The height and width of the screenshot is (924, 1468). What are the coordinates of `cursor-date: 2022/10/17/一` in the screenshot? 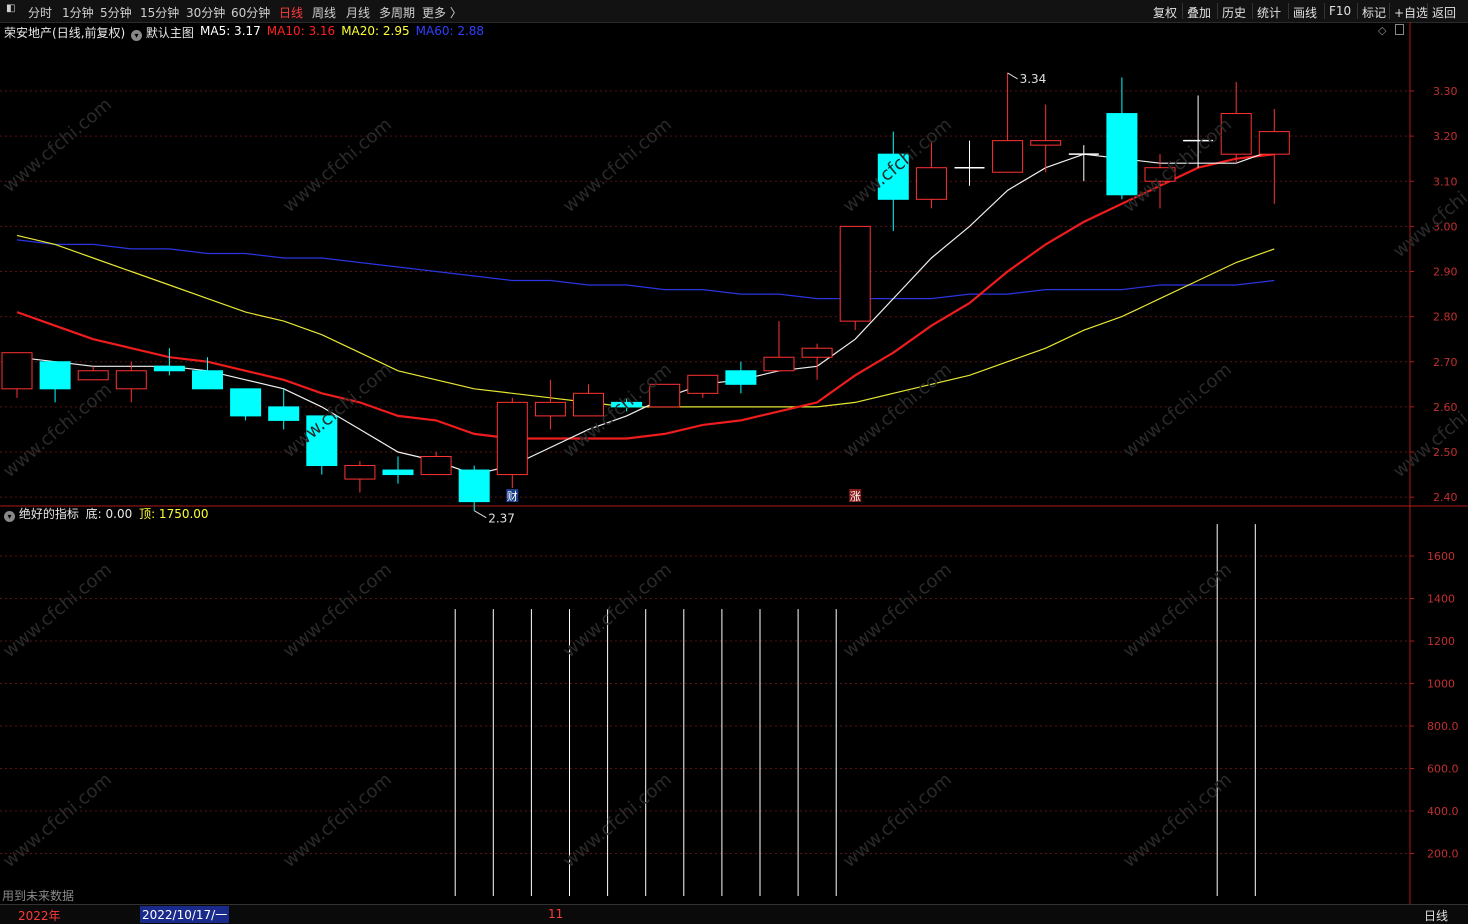 It's located at (185, 914).